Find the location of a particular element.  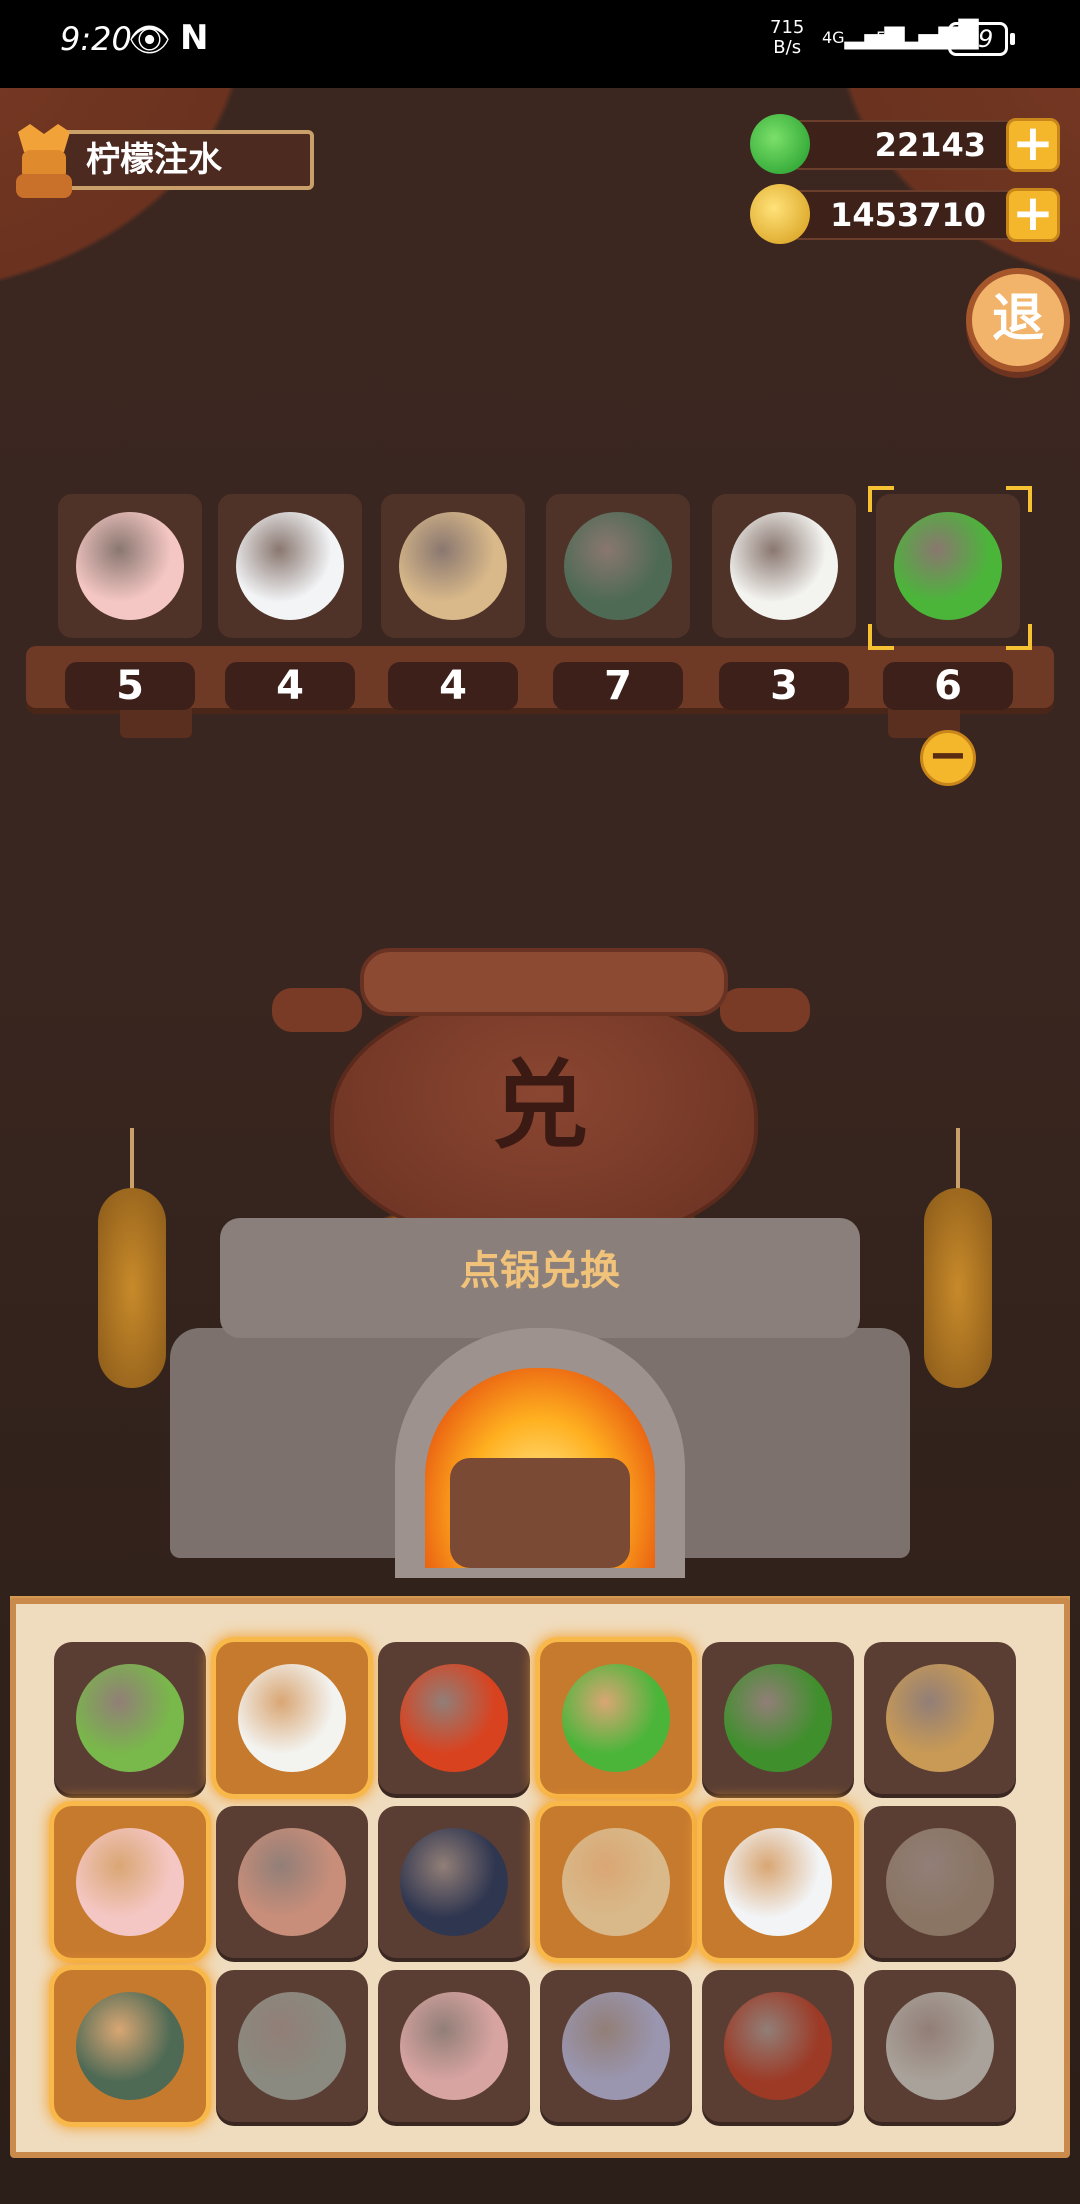

fish-icon is located at coordinates (454, 1882).